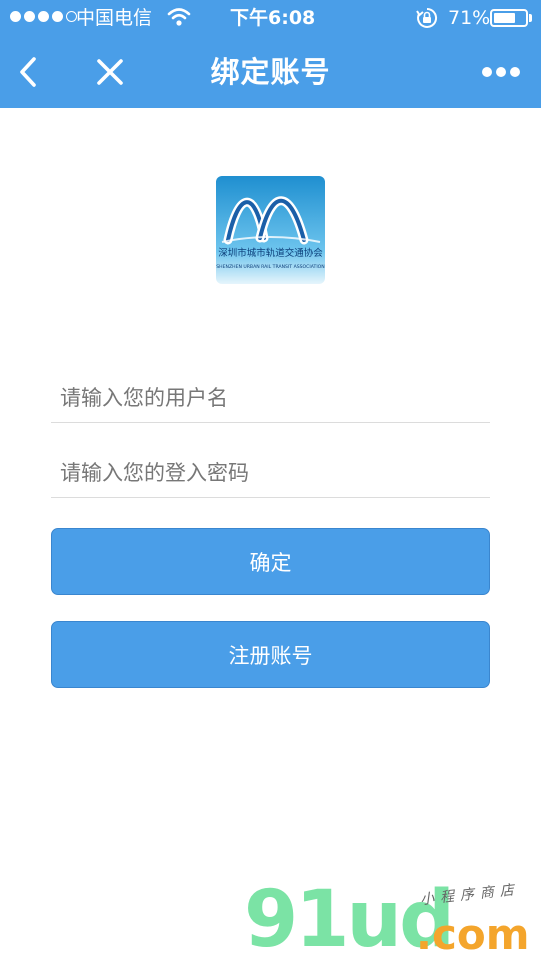  What do you see at coordinates (270, 267) in the screenshot?
I see `logo-text-en: SHENZHEN URBAN RAIL TRANSIT ASSOCIATION` at bounding box center [270, 267].